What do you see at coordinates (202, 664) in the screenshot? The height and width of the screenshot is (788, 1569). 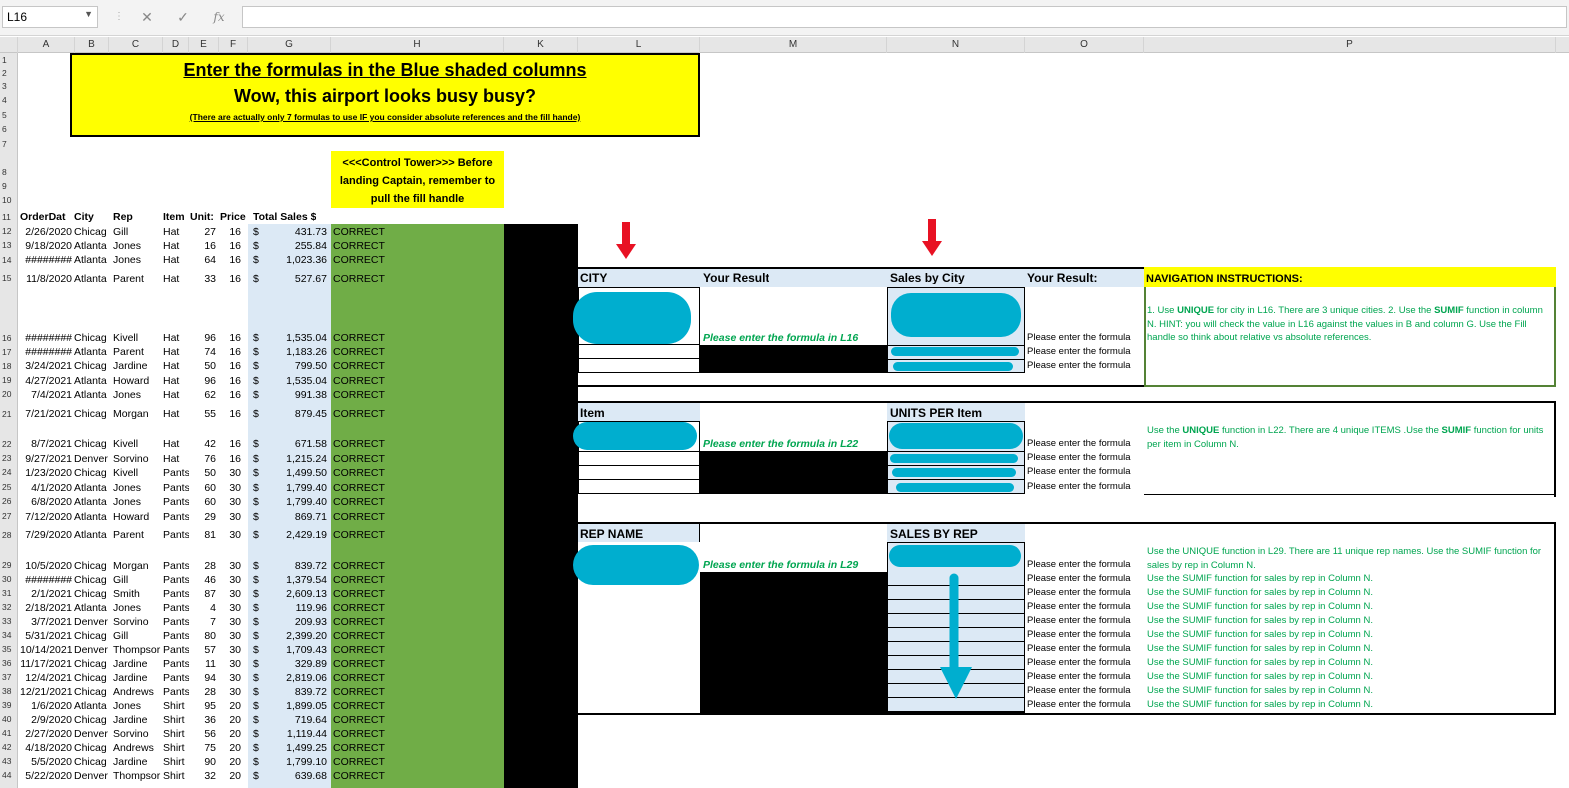 I see `units-cell: 11` at bounding box center [202, 664].